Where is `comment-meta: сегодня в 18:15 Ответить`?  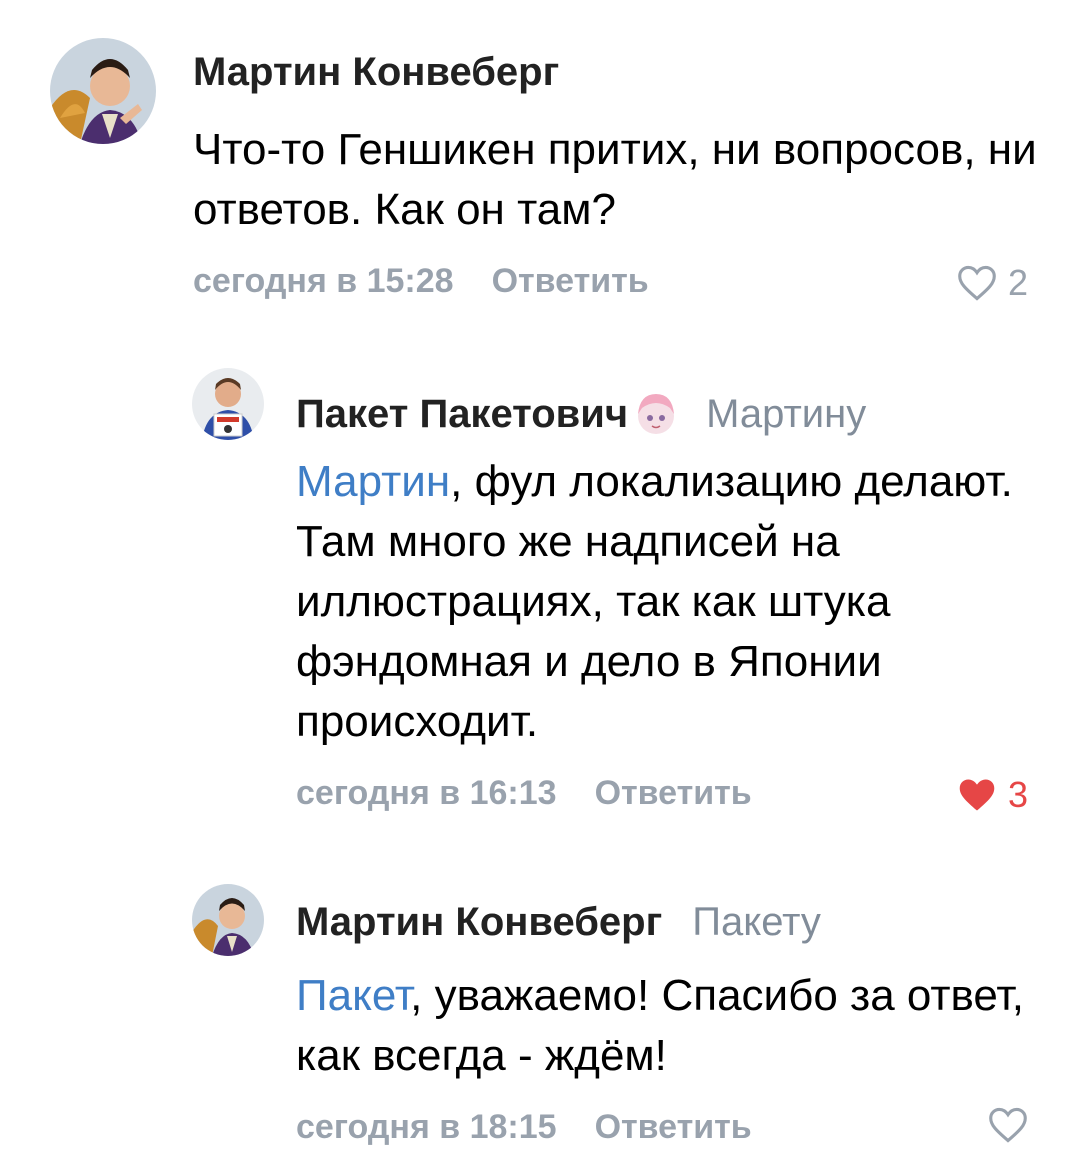 comment-meta: сегодня в 18:15 Ответить is located at coordinates (524, 1127).